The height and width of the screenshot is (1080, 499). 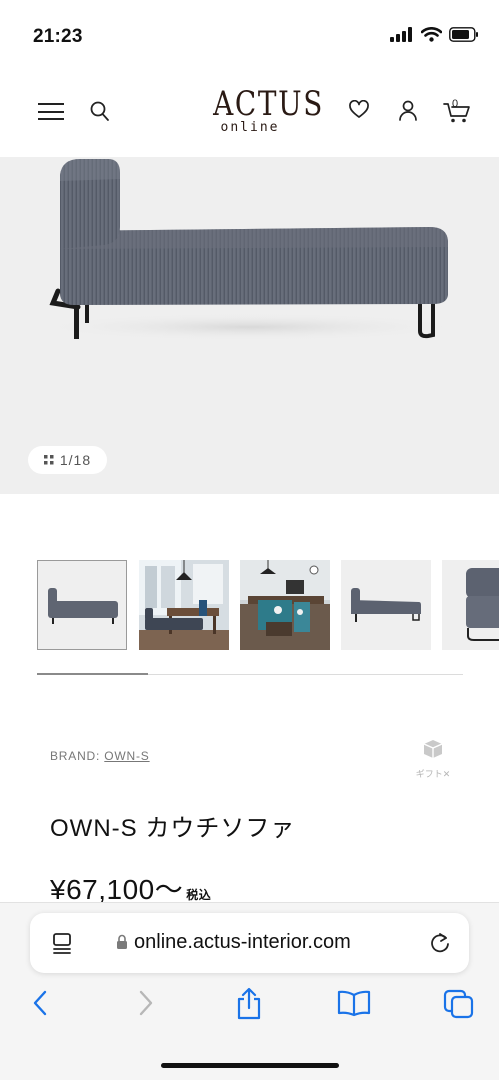 I want to click on image-counter-text: 1/18, so click(x=75, y=460).